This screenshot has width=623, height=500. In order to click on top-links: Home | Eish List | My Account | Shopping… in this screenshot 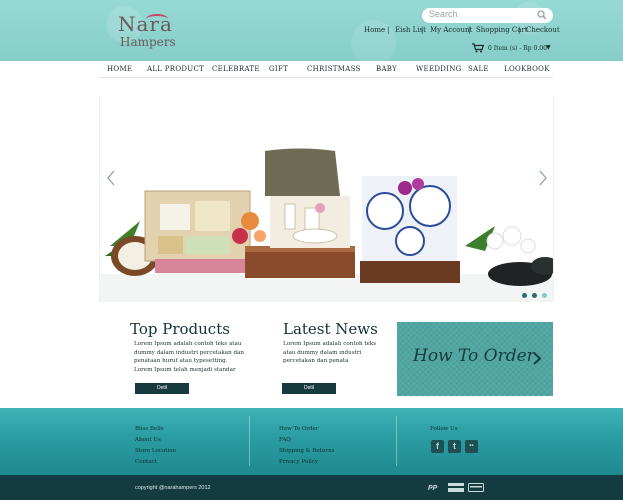, I will do `click(461, 32)`.